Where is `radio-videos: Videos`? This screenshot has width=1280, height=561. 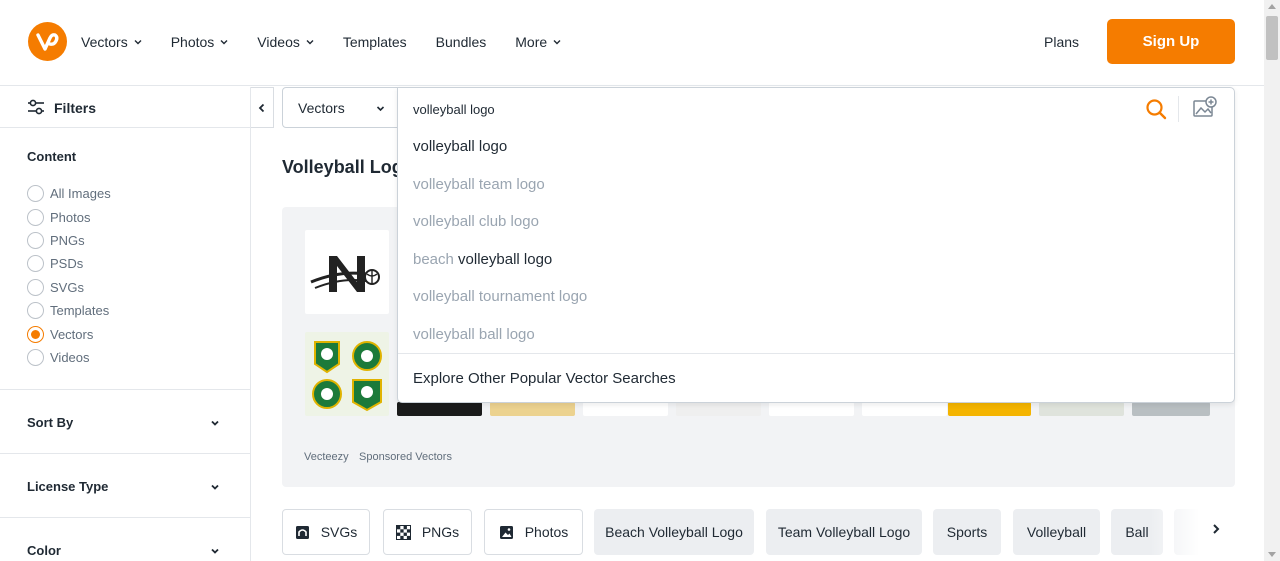
radio-videos: Videos is located at coordinates (69, 357).